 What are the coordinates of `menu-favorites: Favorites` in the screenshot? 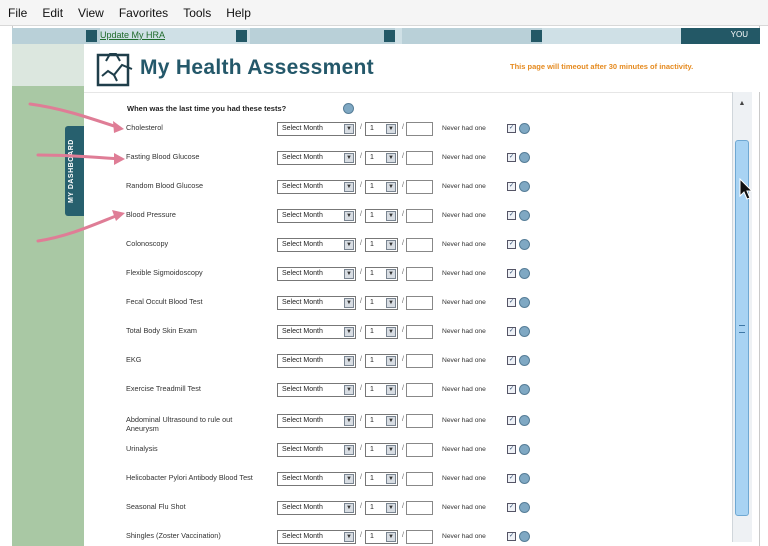 It's located at (143, 13).